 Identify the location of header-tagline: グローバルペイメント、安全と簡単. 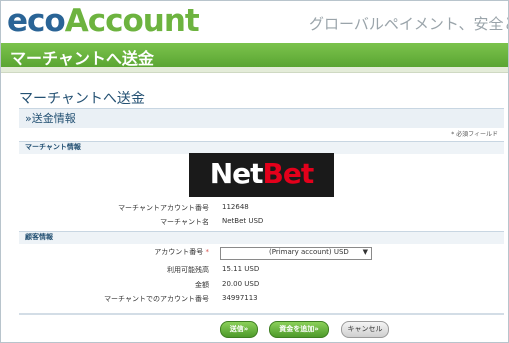
(408, 24).